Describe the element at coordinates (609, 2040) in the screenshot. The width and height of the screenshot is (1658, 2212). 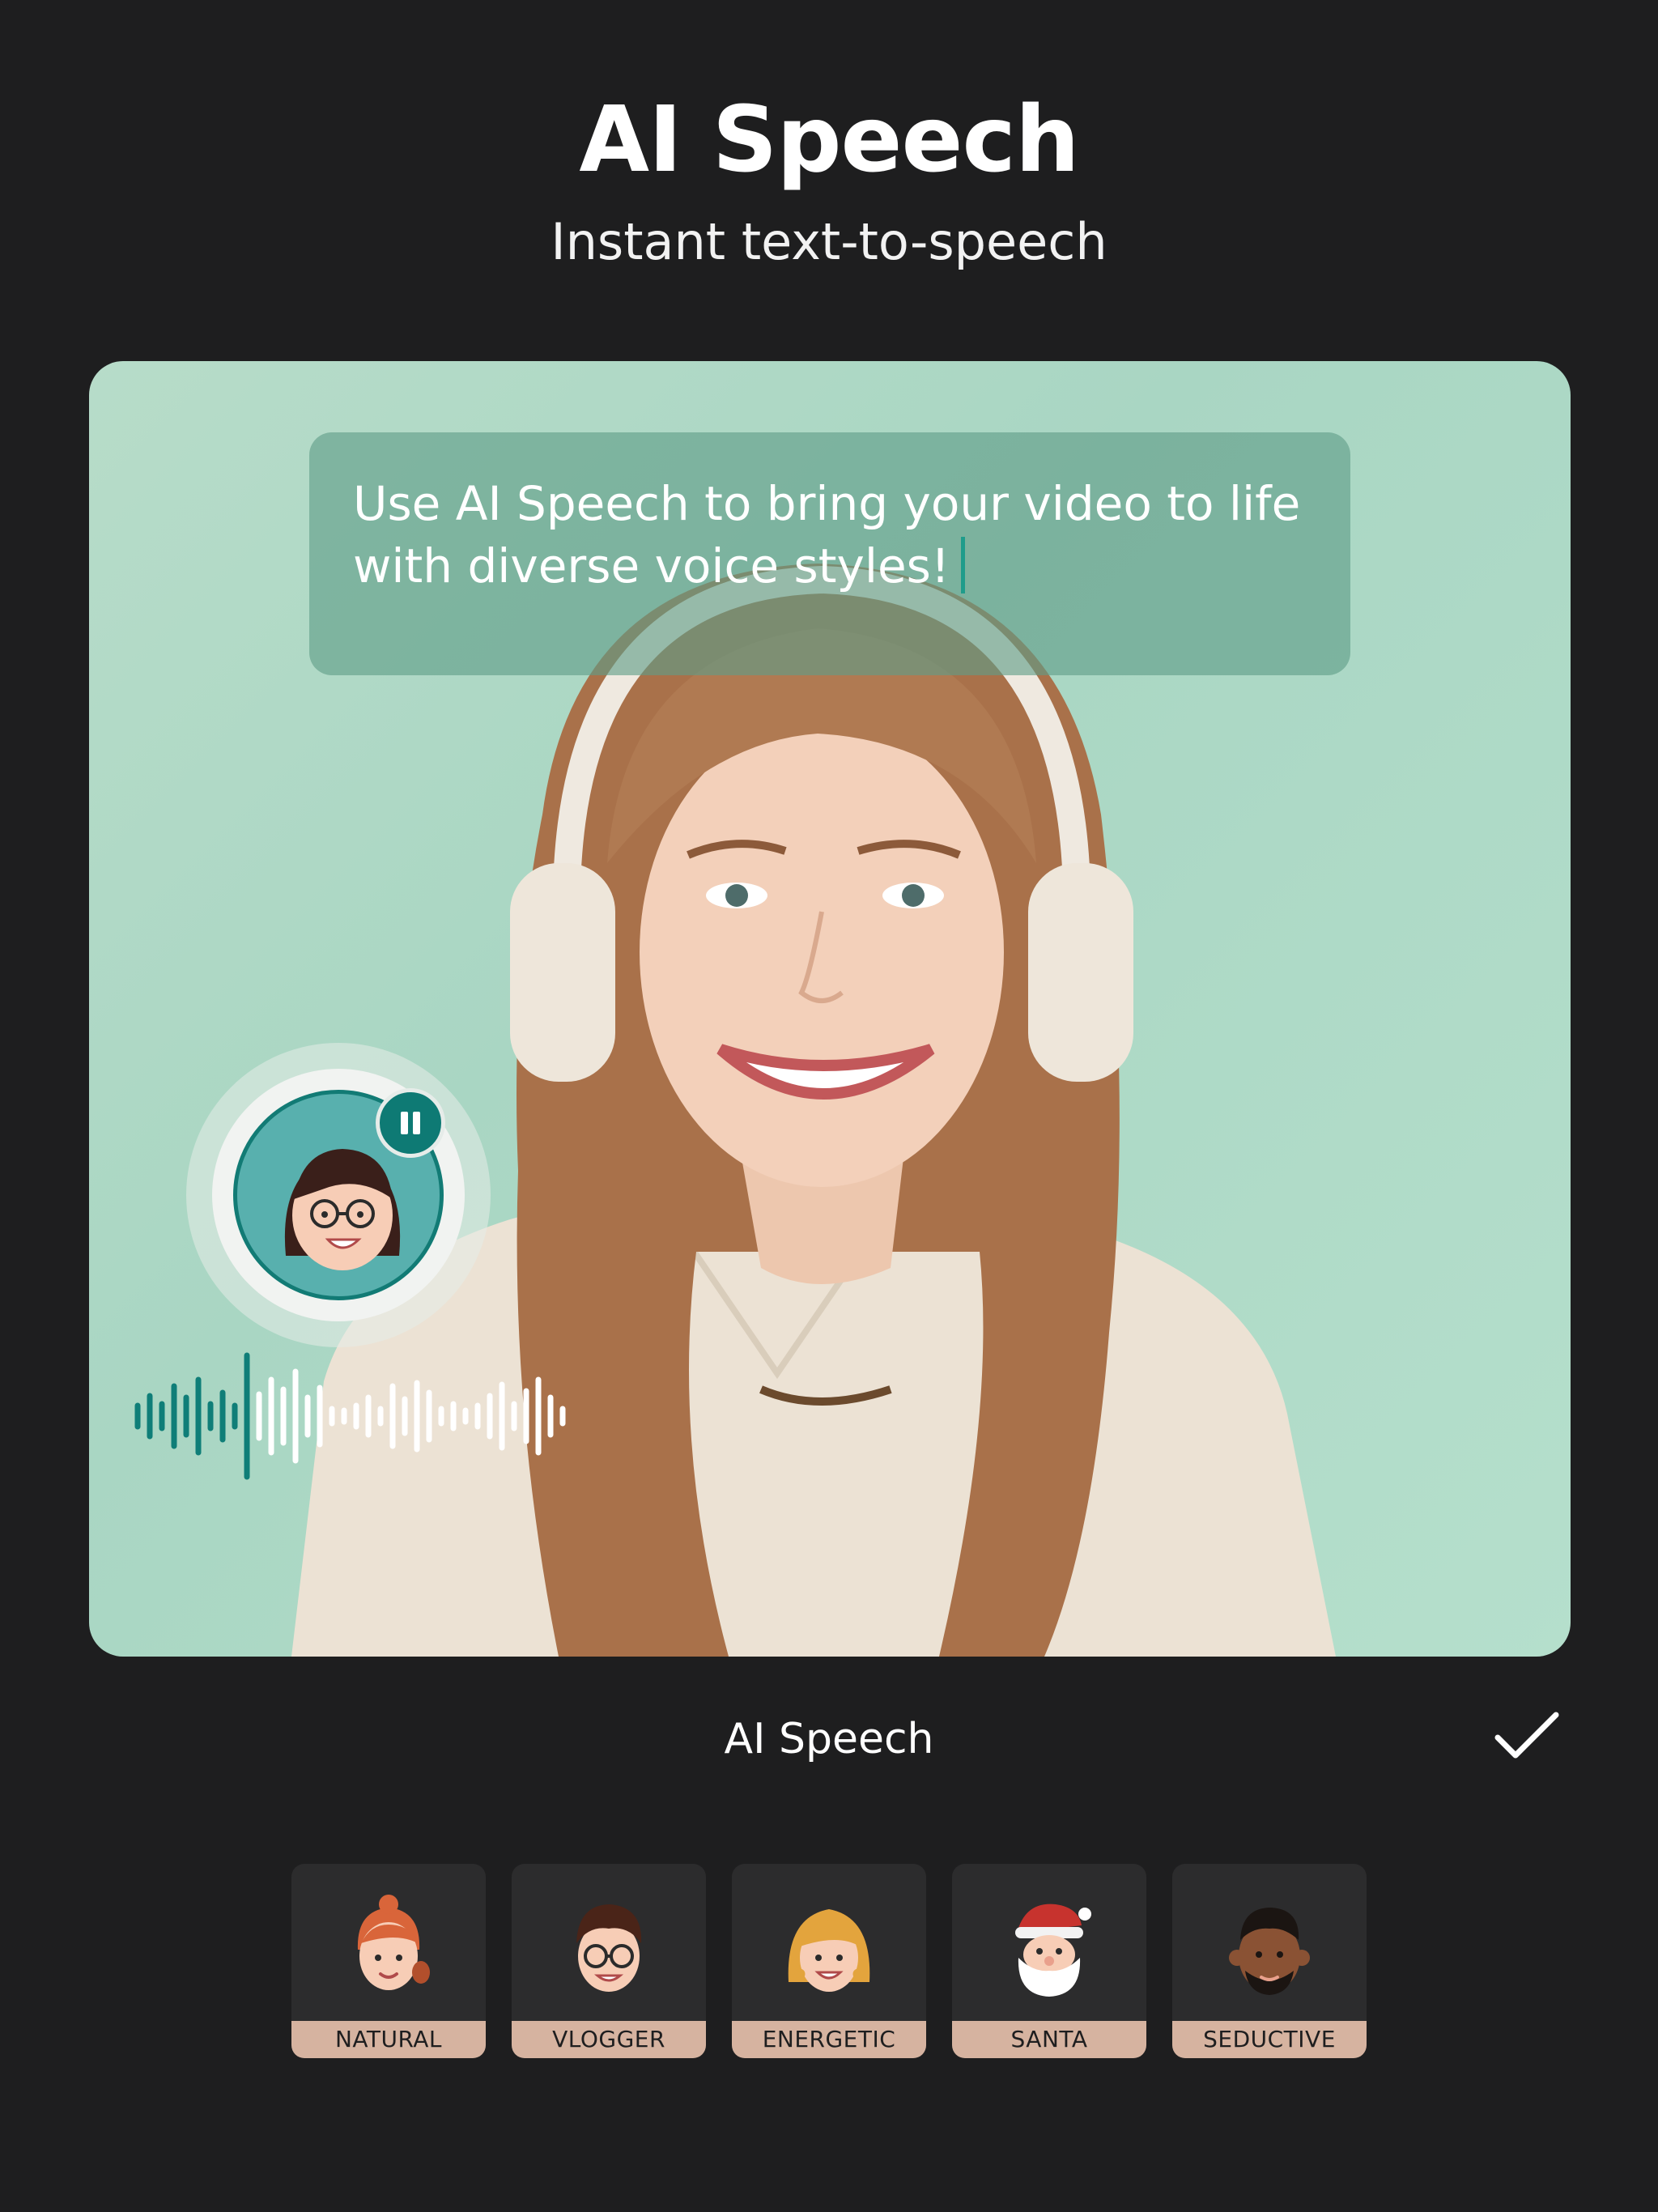
I see `voice-label: VLOGGER` at that location.